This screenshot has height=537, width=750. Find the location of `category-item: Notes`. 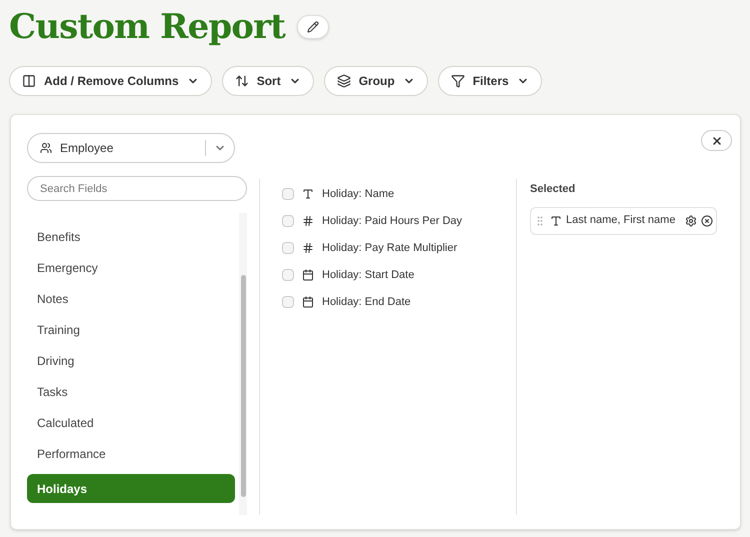

category-item: Notes is located at coordinates (131, 299).